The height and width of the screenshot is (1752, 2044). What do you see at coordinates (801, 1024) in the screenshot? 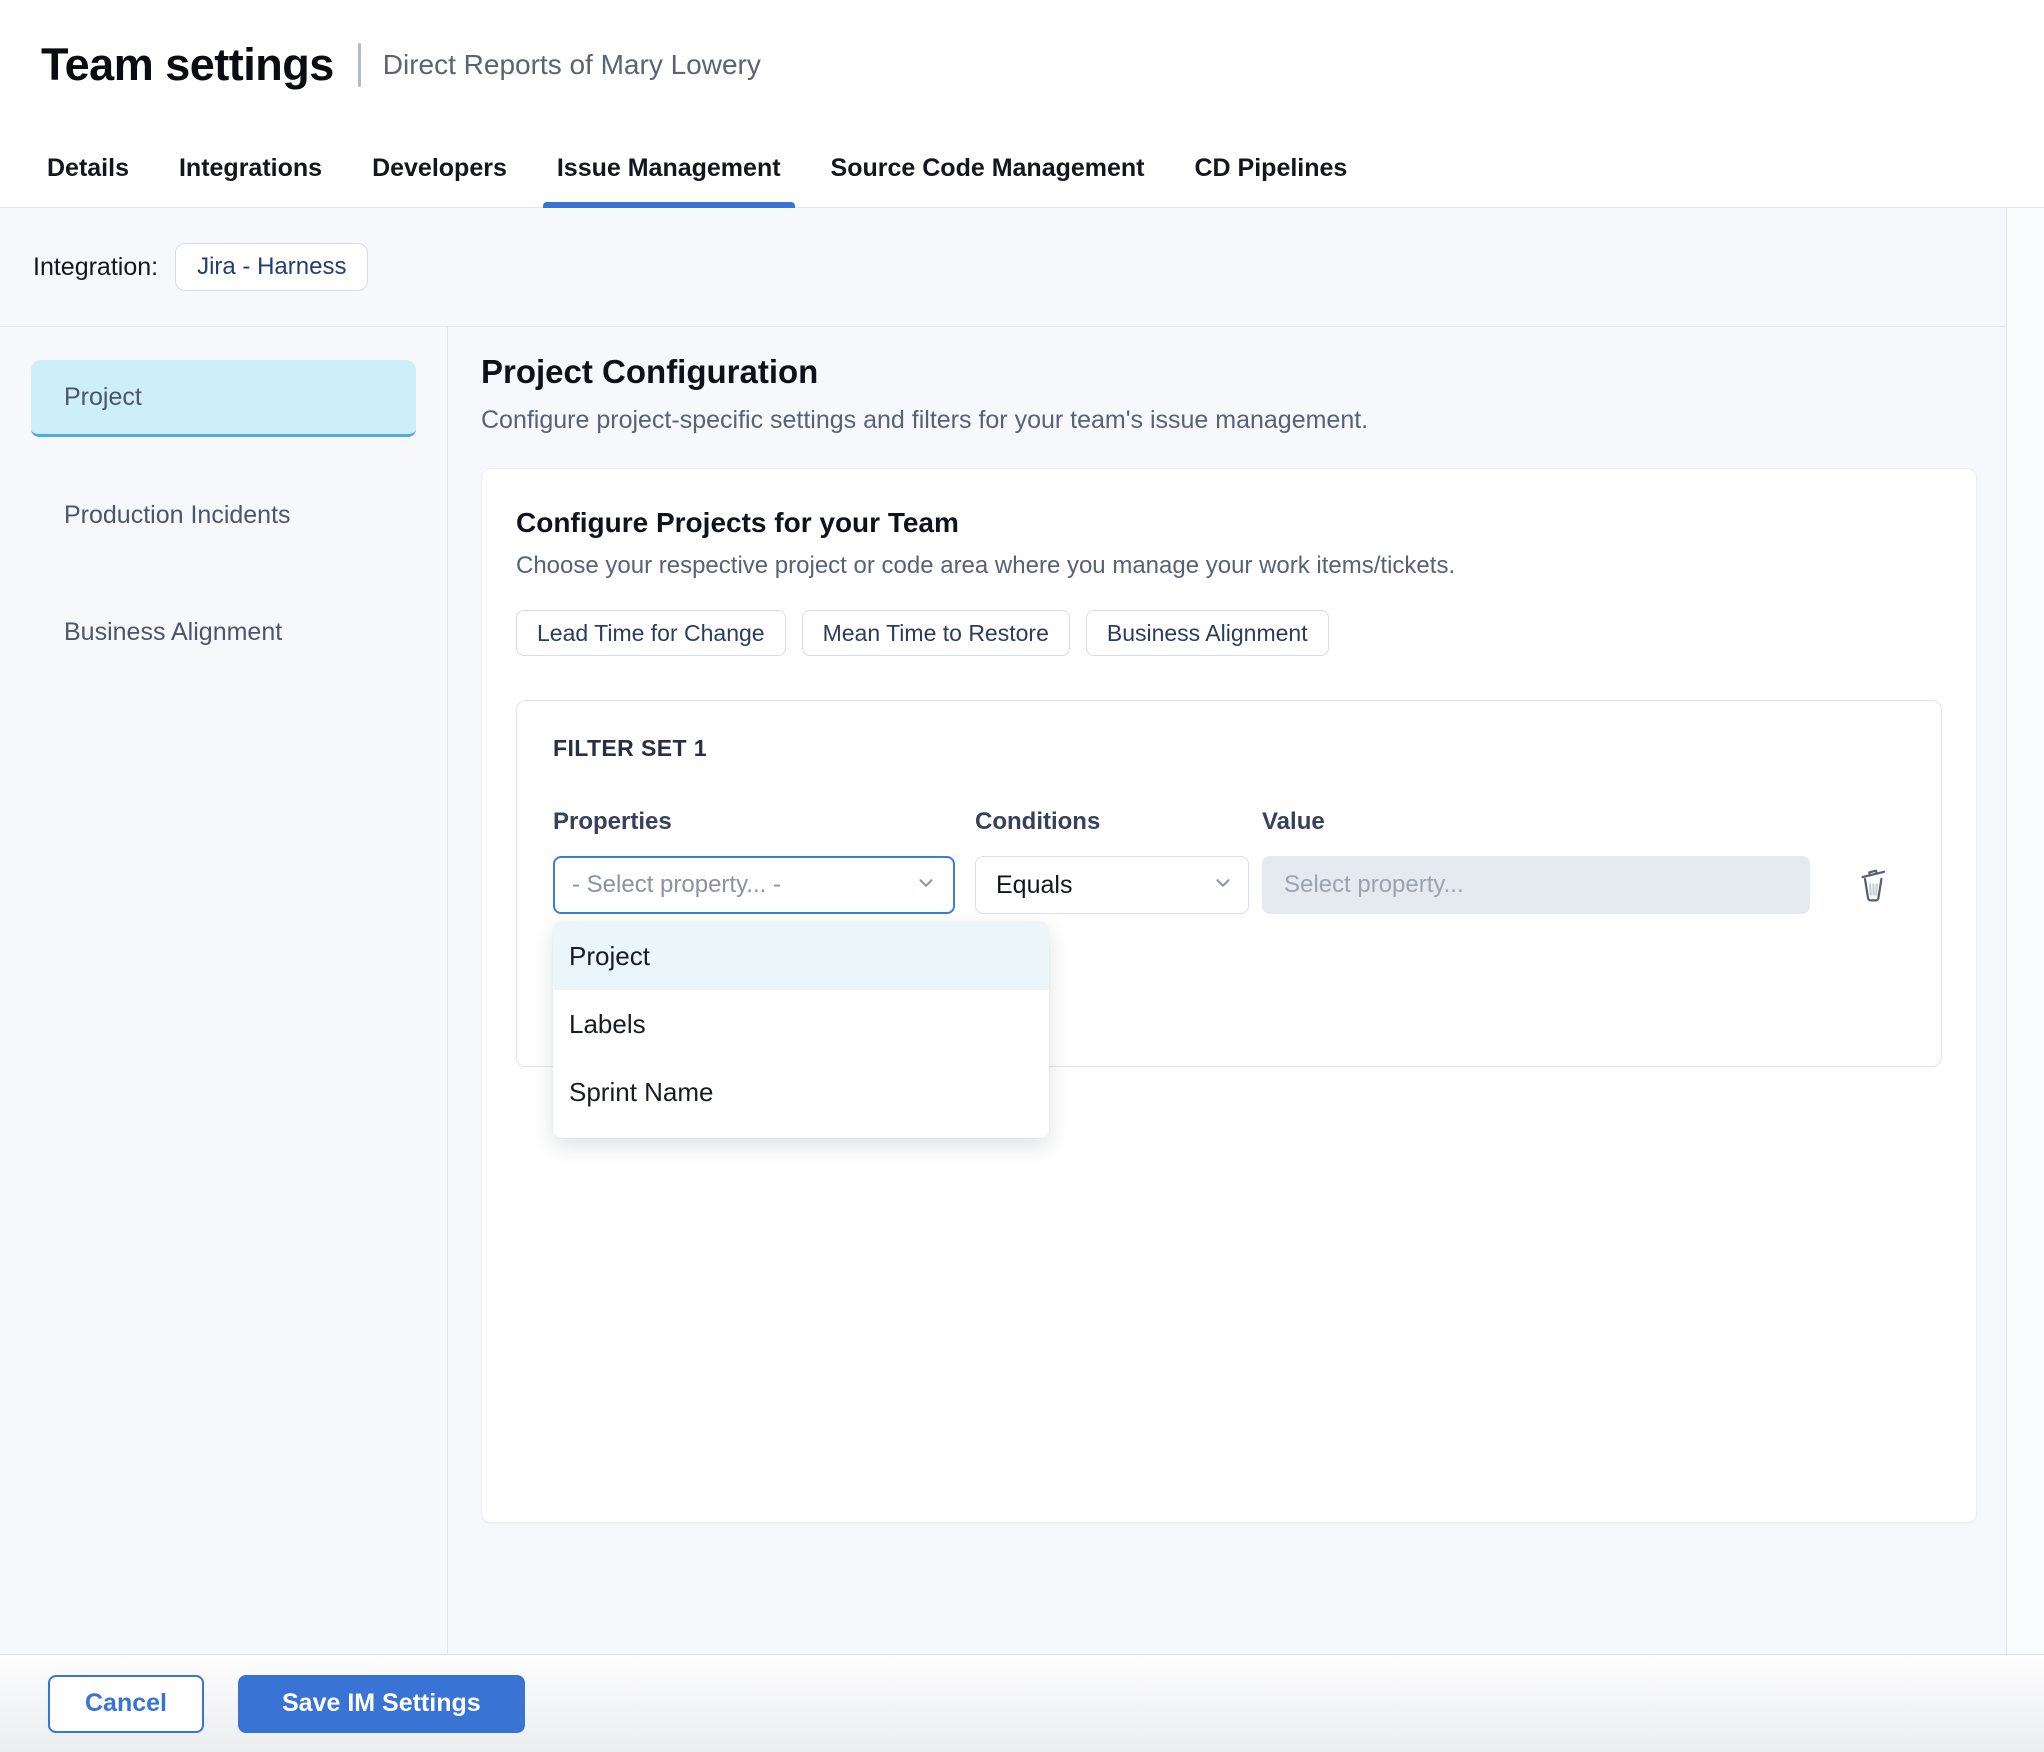
I see `dropdown-option-labels: Labels` at bounding box center [801, 1024].